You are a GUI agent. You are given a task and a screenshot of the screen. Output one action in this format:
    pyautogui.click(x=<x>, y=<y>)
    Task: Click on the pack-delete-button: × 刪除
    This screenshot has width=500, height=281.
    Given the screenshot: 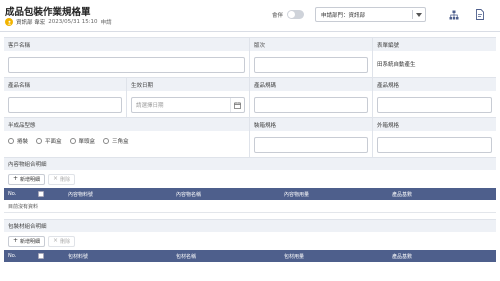 What is the action you would take?
    pyautogui.click(x=62, y=241)
    